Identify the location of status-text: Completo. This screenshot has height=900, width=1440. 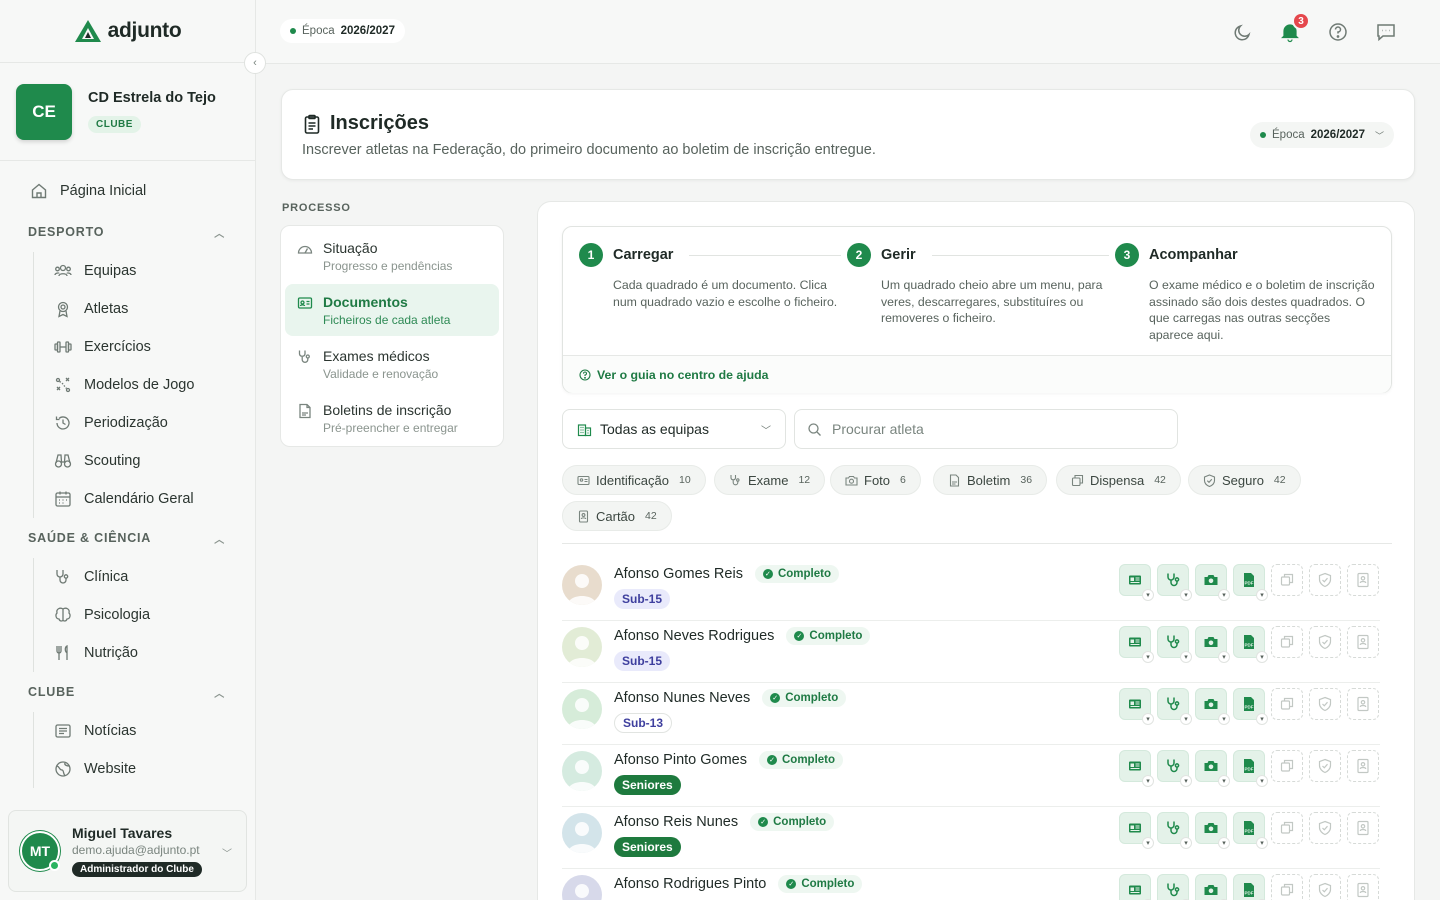
(836, 636).